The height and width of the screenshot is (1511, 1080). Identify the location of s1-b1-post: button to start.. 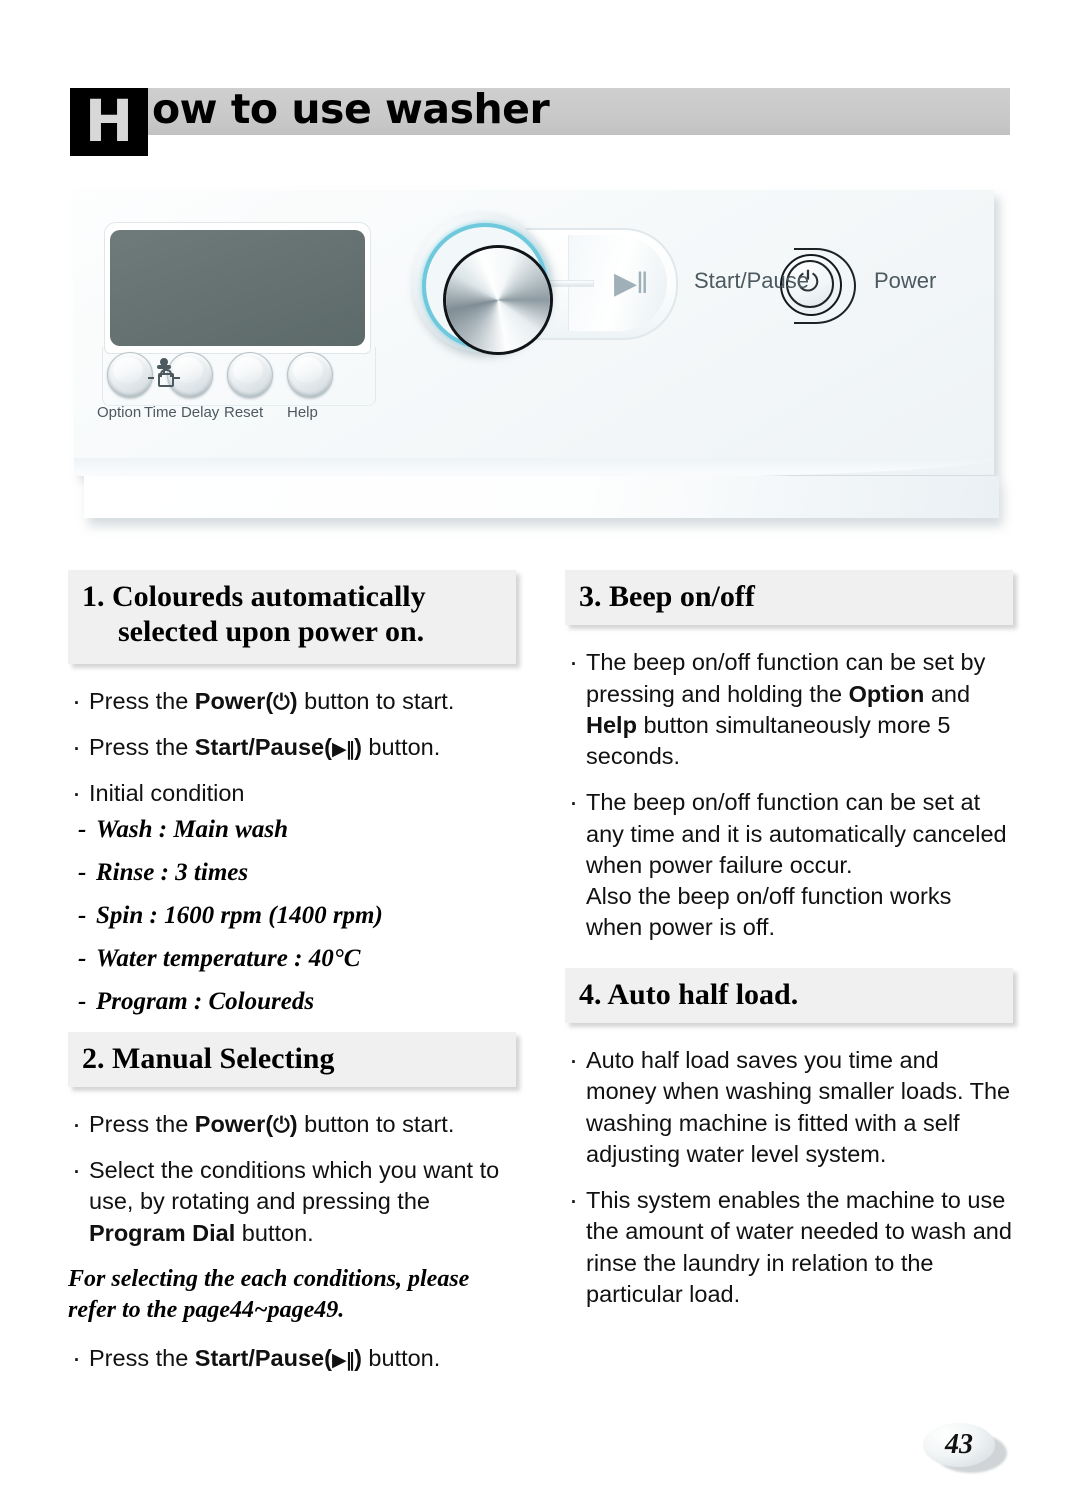
(376, 700).